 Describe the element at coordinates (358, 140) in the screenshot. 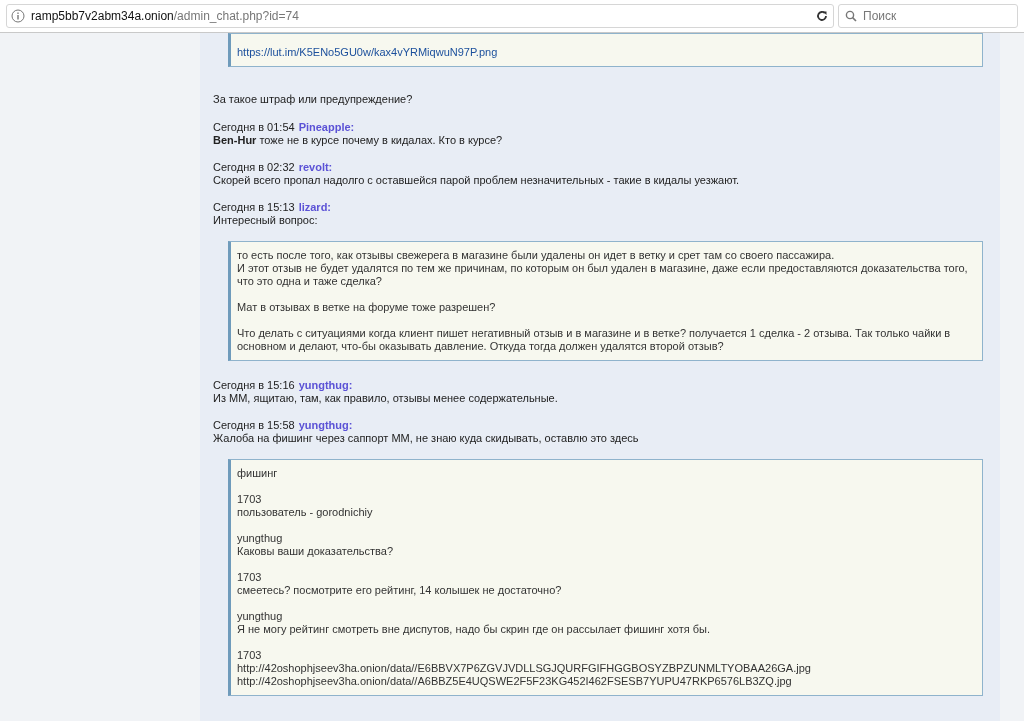

I see `message-text: Ben-Hur тоже не в курсе почему в кидалах. Кто в курсе?` at that location.